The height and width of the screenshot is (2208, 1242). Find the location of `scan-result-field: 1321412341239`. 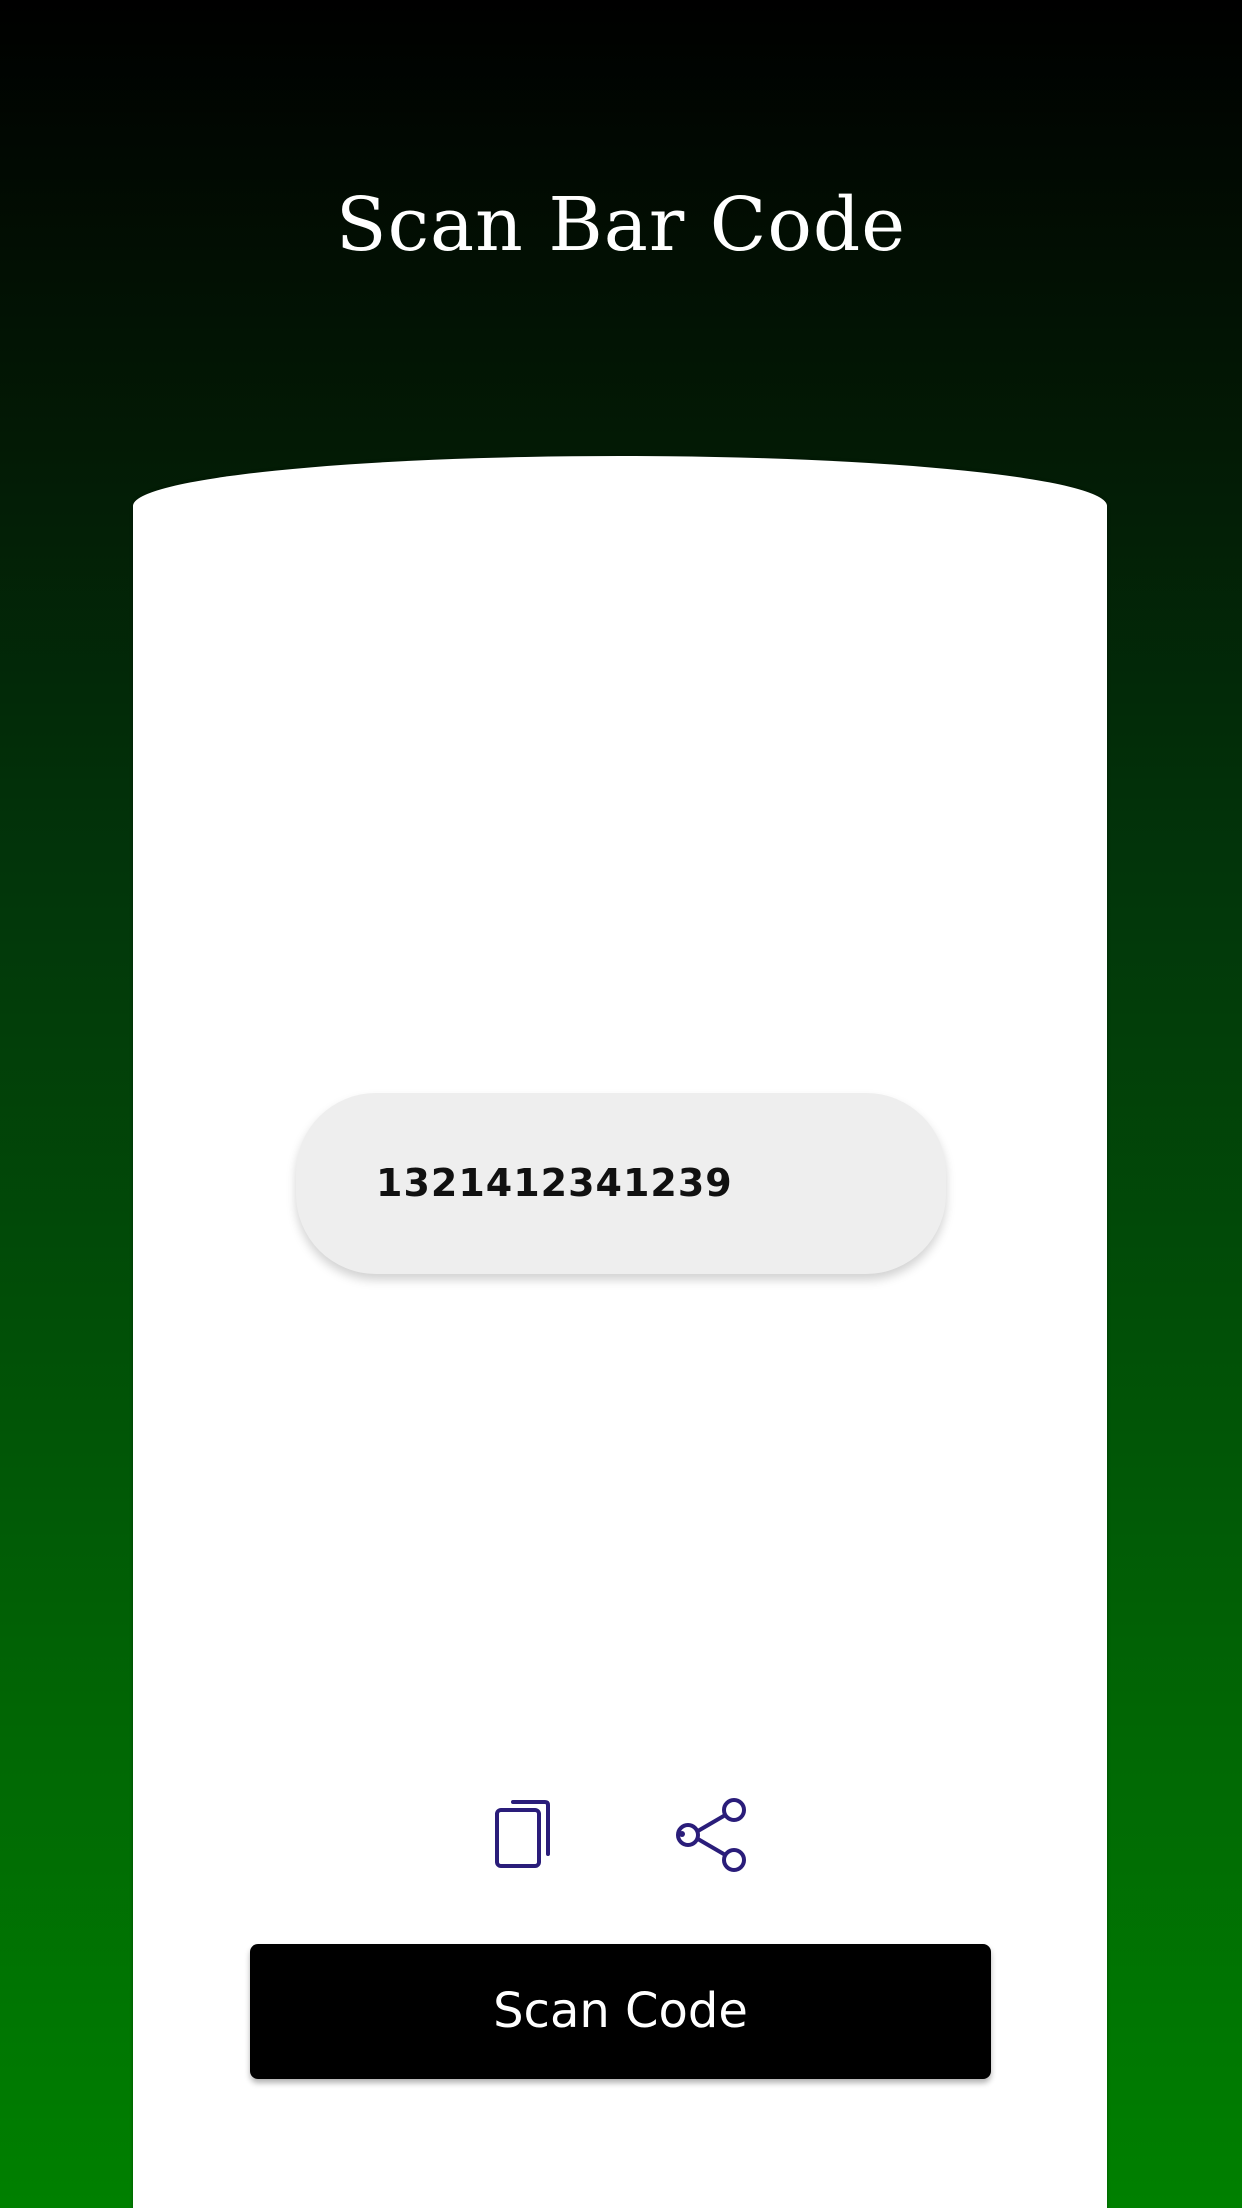

scan-result-field: 1321412341239 is located at coordinates (621, 1183).